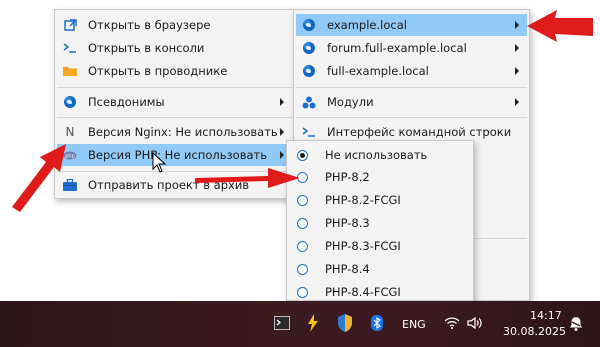 This screenshot has width=600, height=347. I want to click on volume-icon, so click(475, 323).